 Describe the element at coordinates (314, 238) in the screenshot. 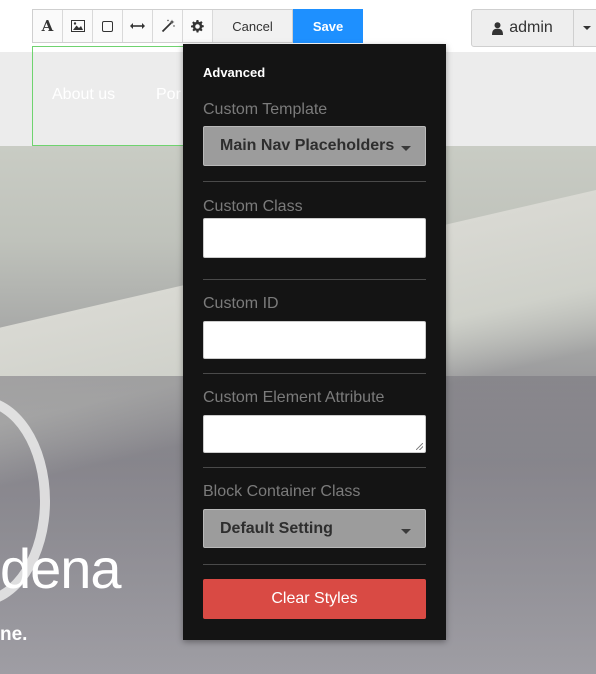

I see `custom-class-input` at that location.